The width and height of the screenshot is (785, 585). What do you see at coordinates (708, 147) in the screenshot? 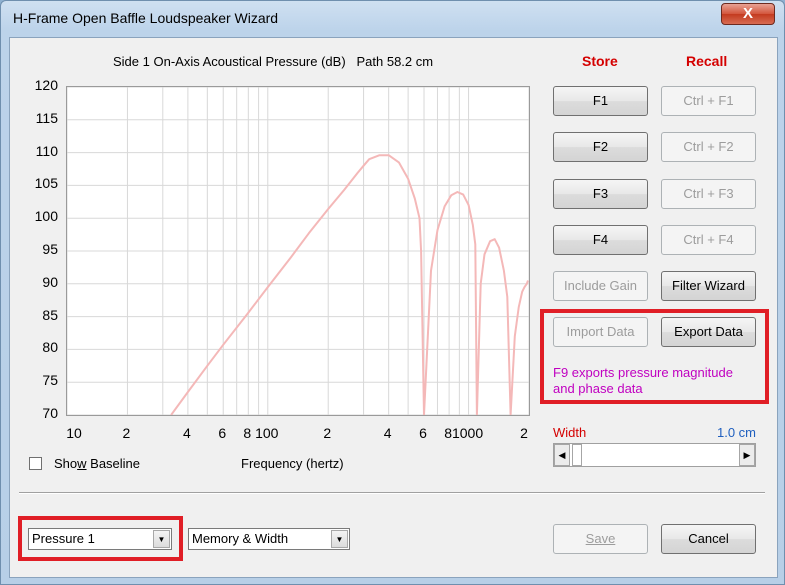
I see `recall-ctrl-f2-button: Ctrl + F2` at bounding box center [708, 147].